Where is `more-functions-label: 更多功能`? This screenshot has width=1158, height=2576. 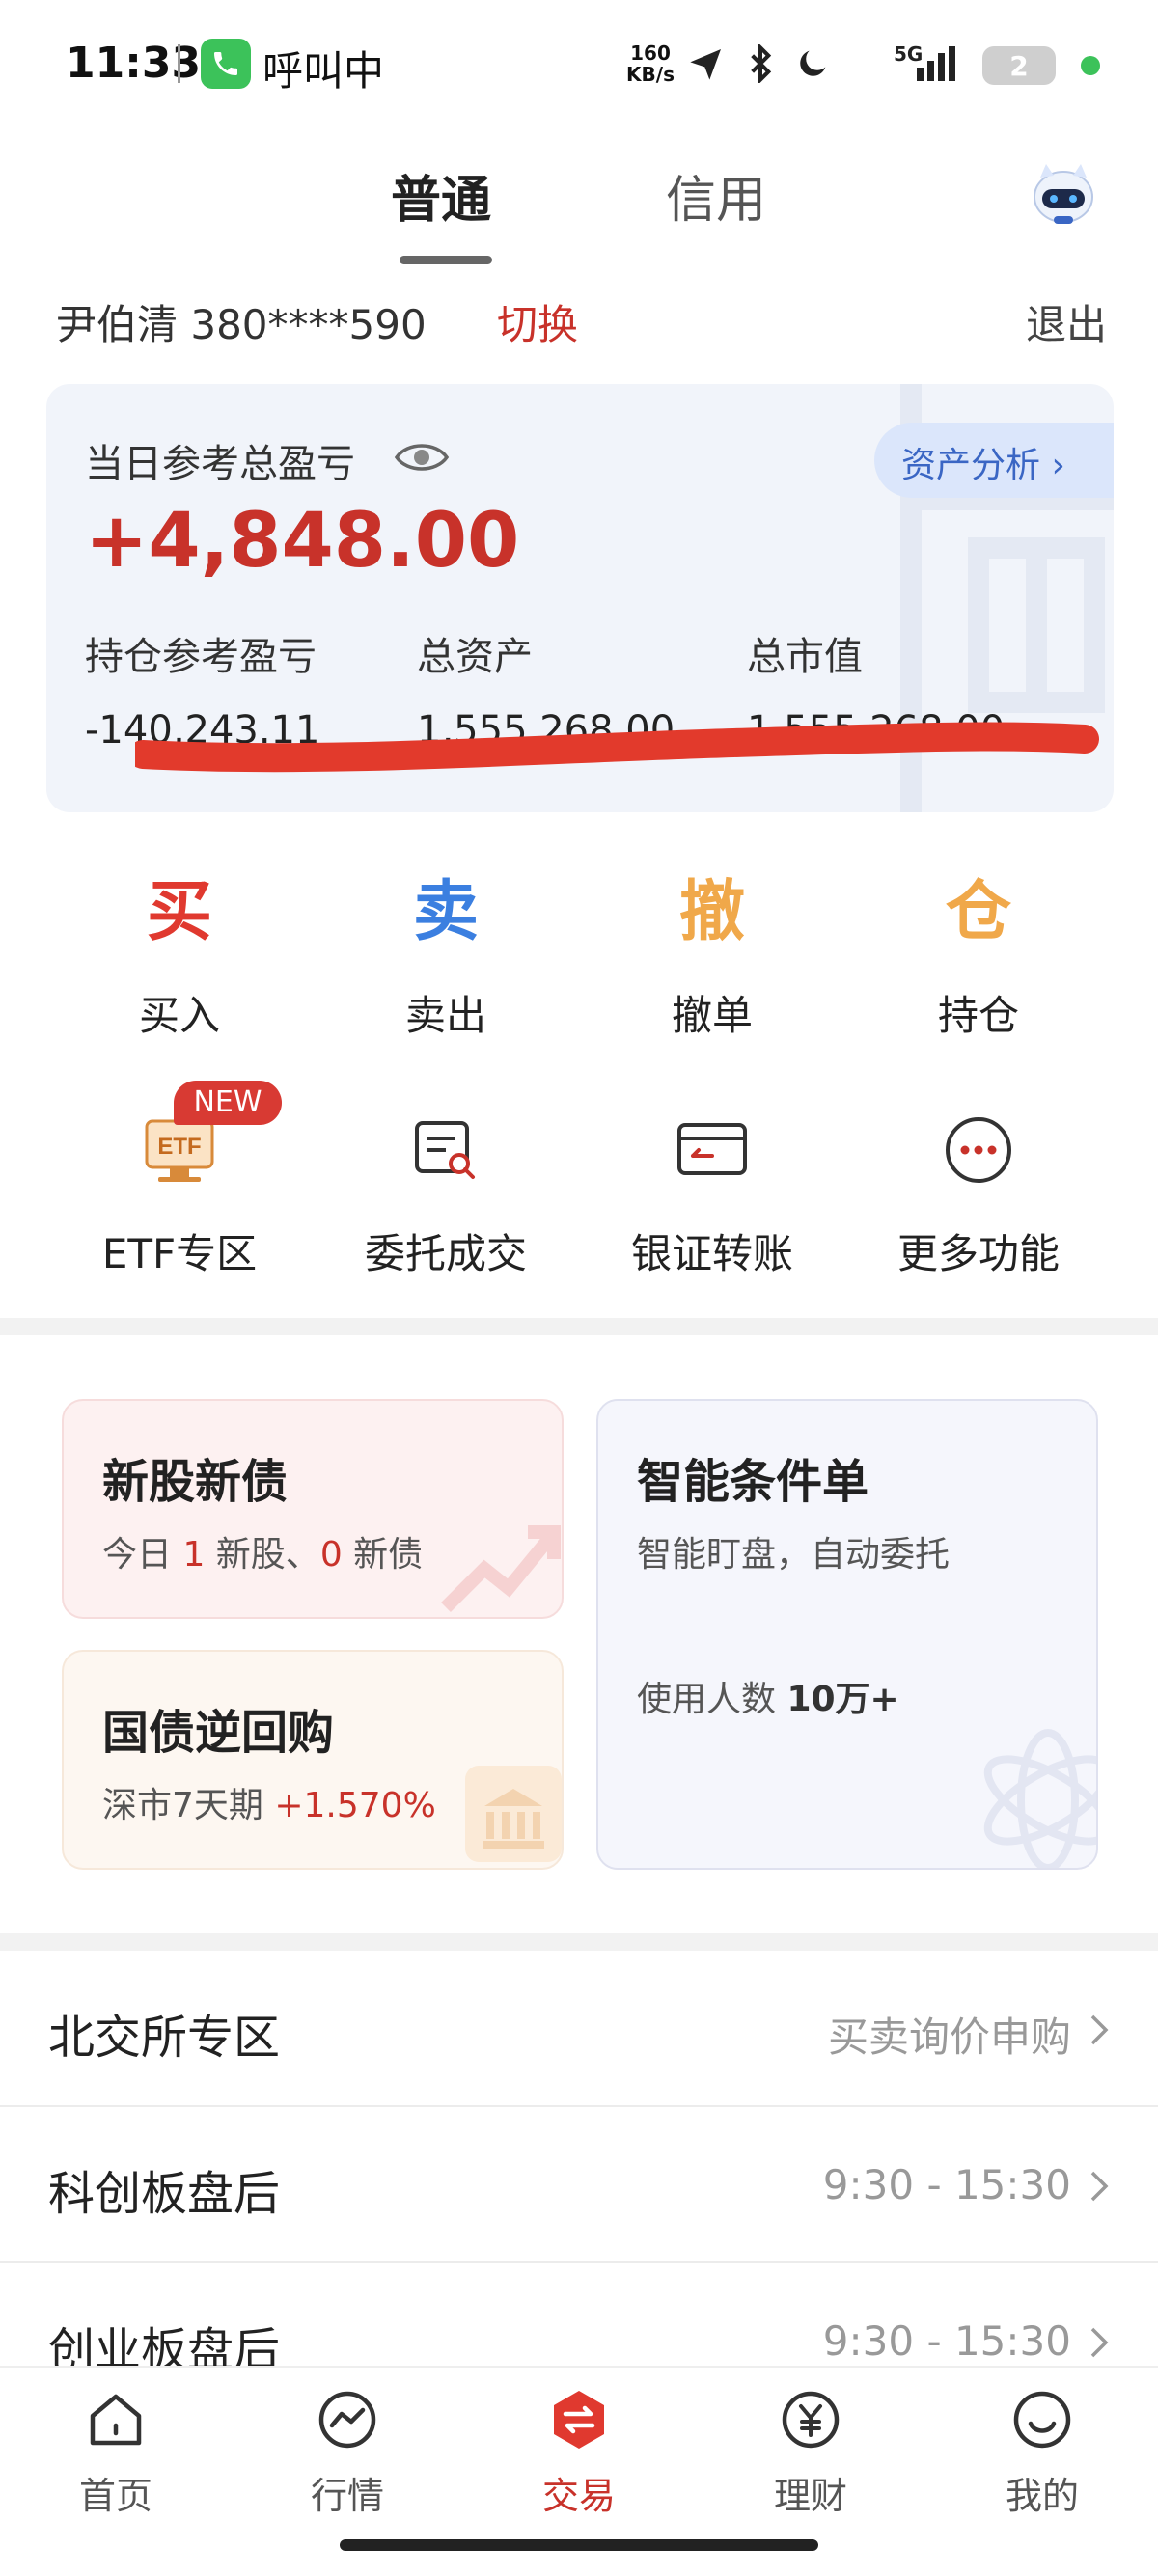 more-functions-label: 更多功能 is located at coordinates (978, 1254).